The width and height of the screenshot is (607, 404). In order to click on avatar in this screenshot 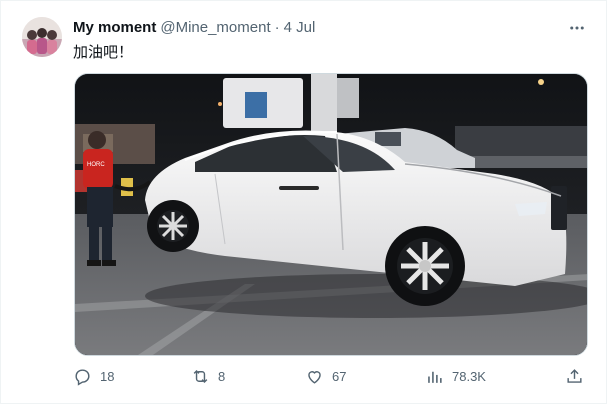, I will do `click(42, 37)`.